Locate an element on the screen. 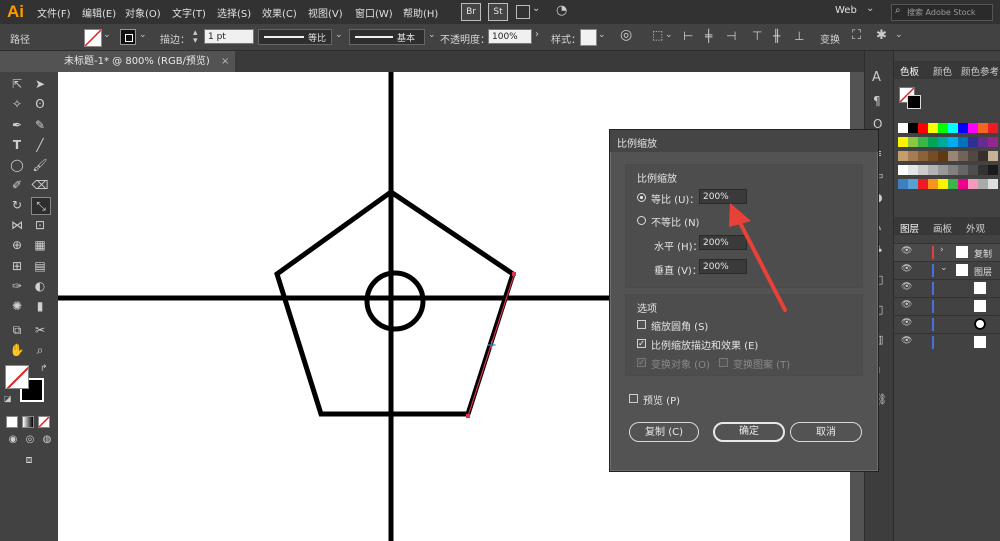  stock-button: St is located at coordinates (498, 12).